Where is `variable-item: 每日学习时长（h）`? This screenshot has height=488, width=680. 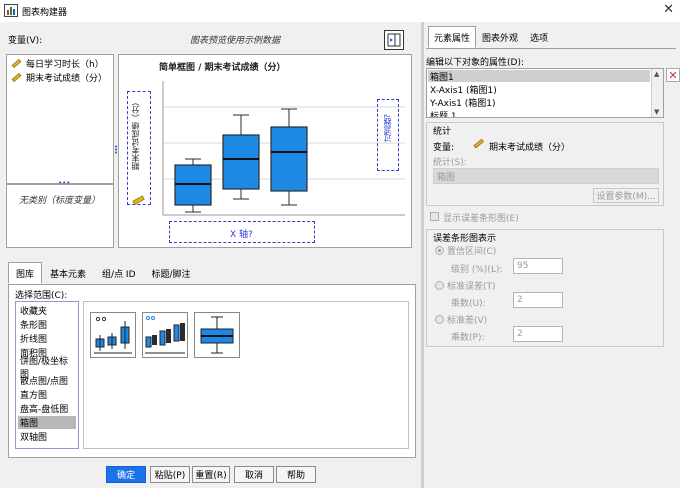
variable-item: 每日学习时长（h） is located at coordinates (57, 63).